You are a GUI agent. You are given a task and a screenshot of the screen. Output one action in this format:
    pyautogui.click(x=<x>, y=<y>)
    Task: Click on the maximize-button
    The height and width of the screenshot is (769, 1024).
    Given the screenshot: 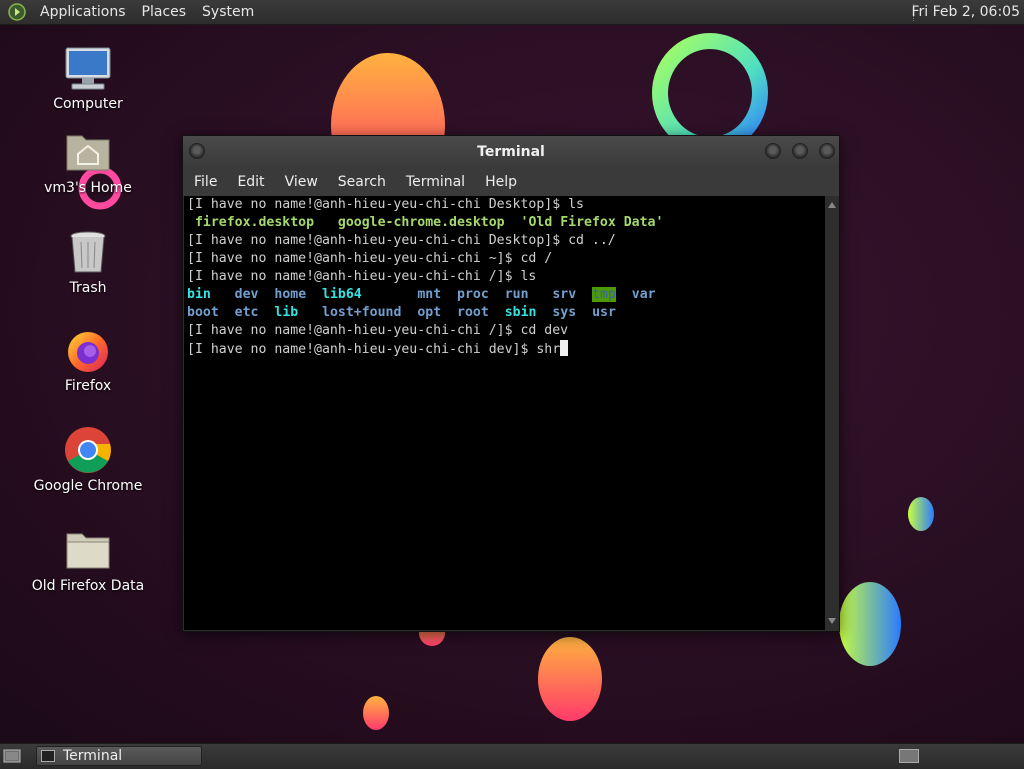 What is the action you would take?
    pyautogui.click(x=800, y=151)
    